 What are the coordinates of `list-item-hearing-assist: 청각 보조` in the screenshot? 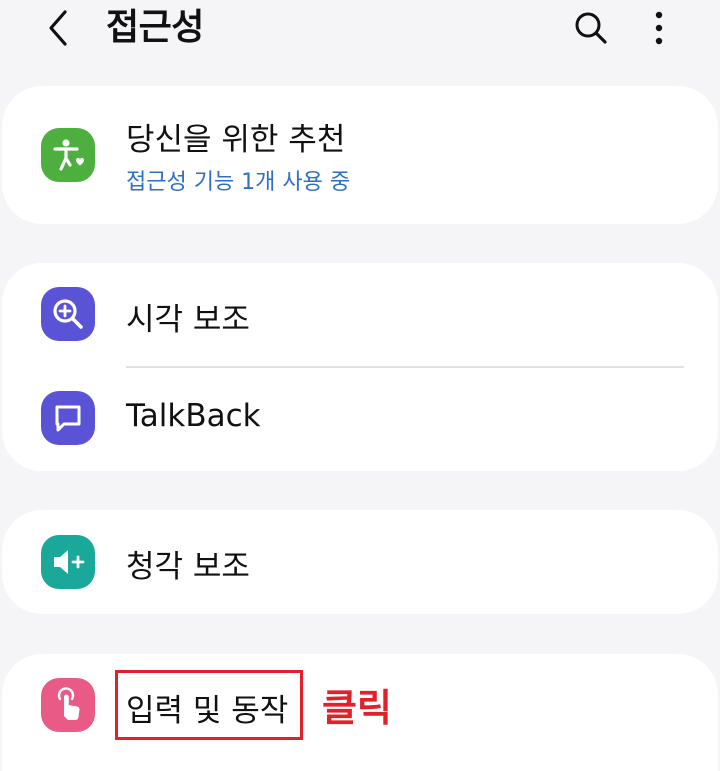 It's located at (360, 562).